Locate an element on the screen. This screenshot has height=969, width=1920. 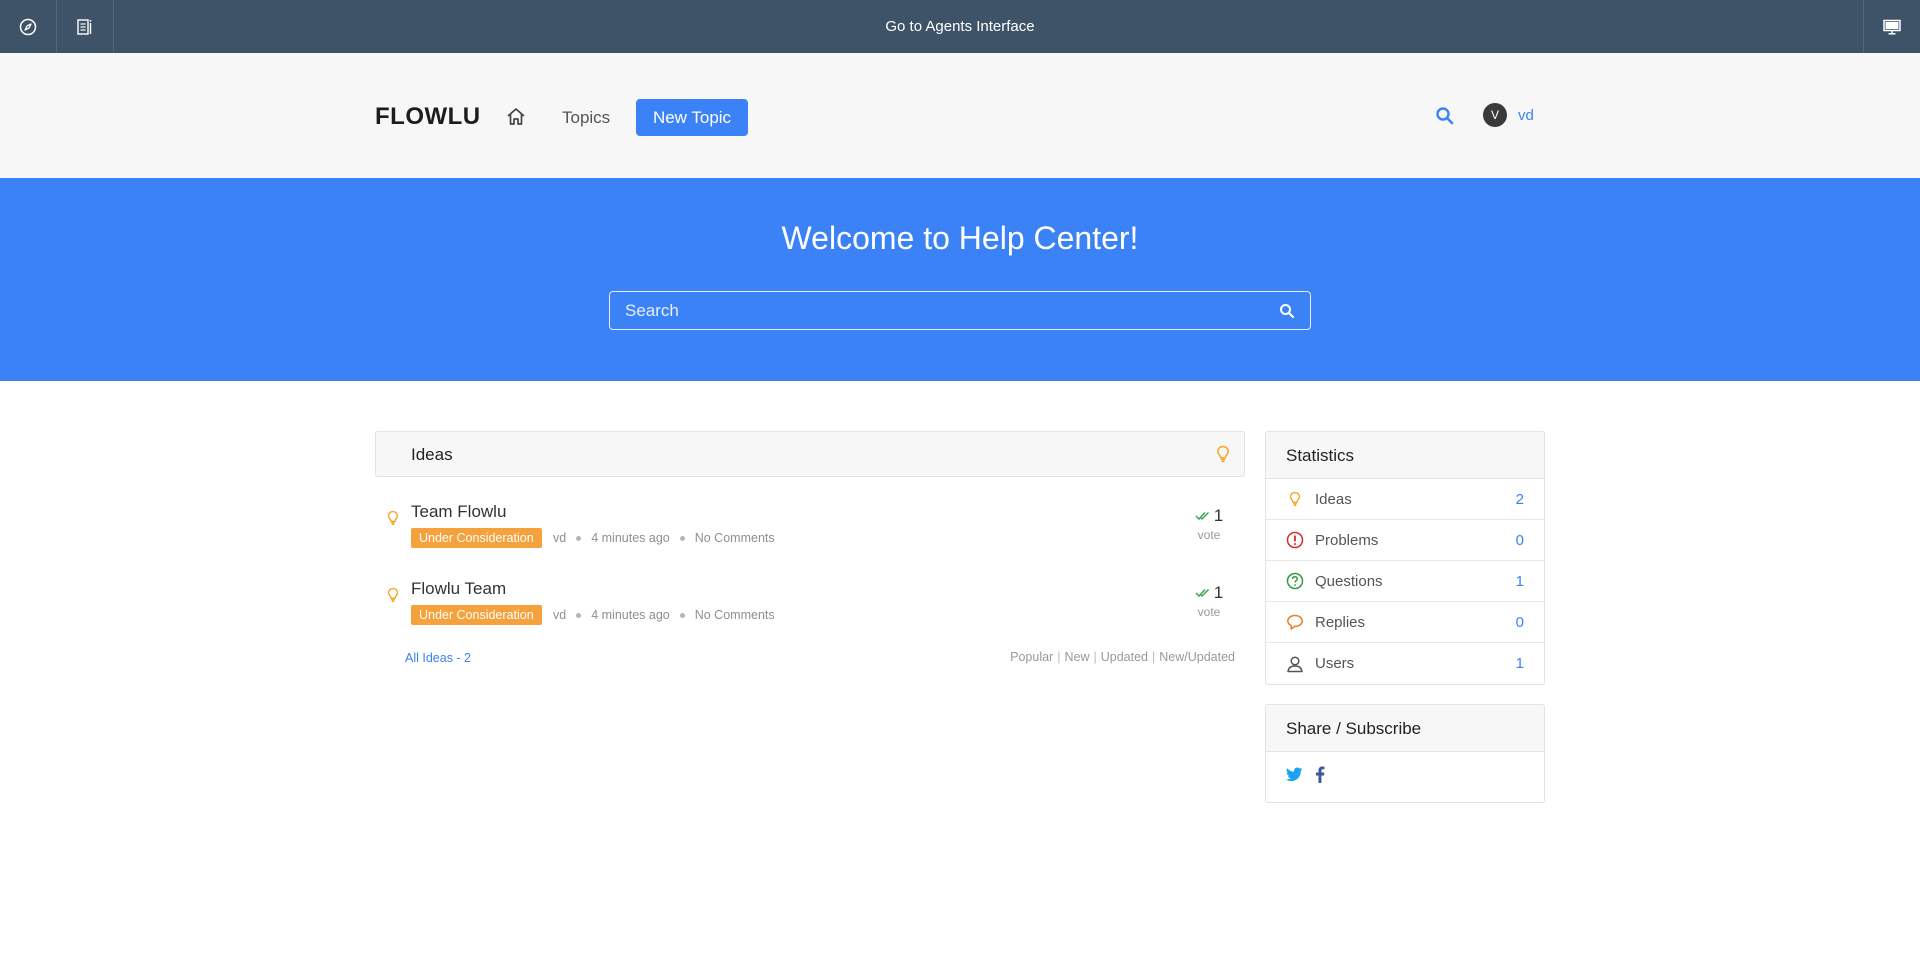
logo: FLOWLU is located at coordinates (428, 117).